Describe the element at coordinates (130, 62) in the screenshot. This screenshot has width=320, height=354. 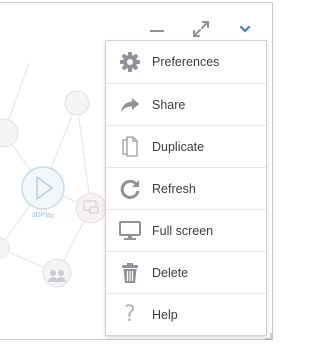
I see `gear-icon` at that location.